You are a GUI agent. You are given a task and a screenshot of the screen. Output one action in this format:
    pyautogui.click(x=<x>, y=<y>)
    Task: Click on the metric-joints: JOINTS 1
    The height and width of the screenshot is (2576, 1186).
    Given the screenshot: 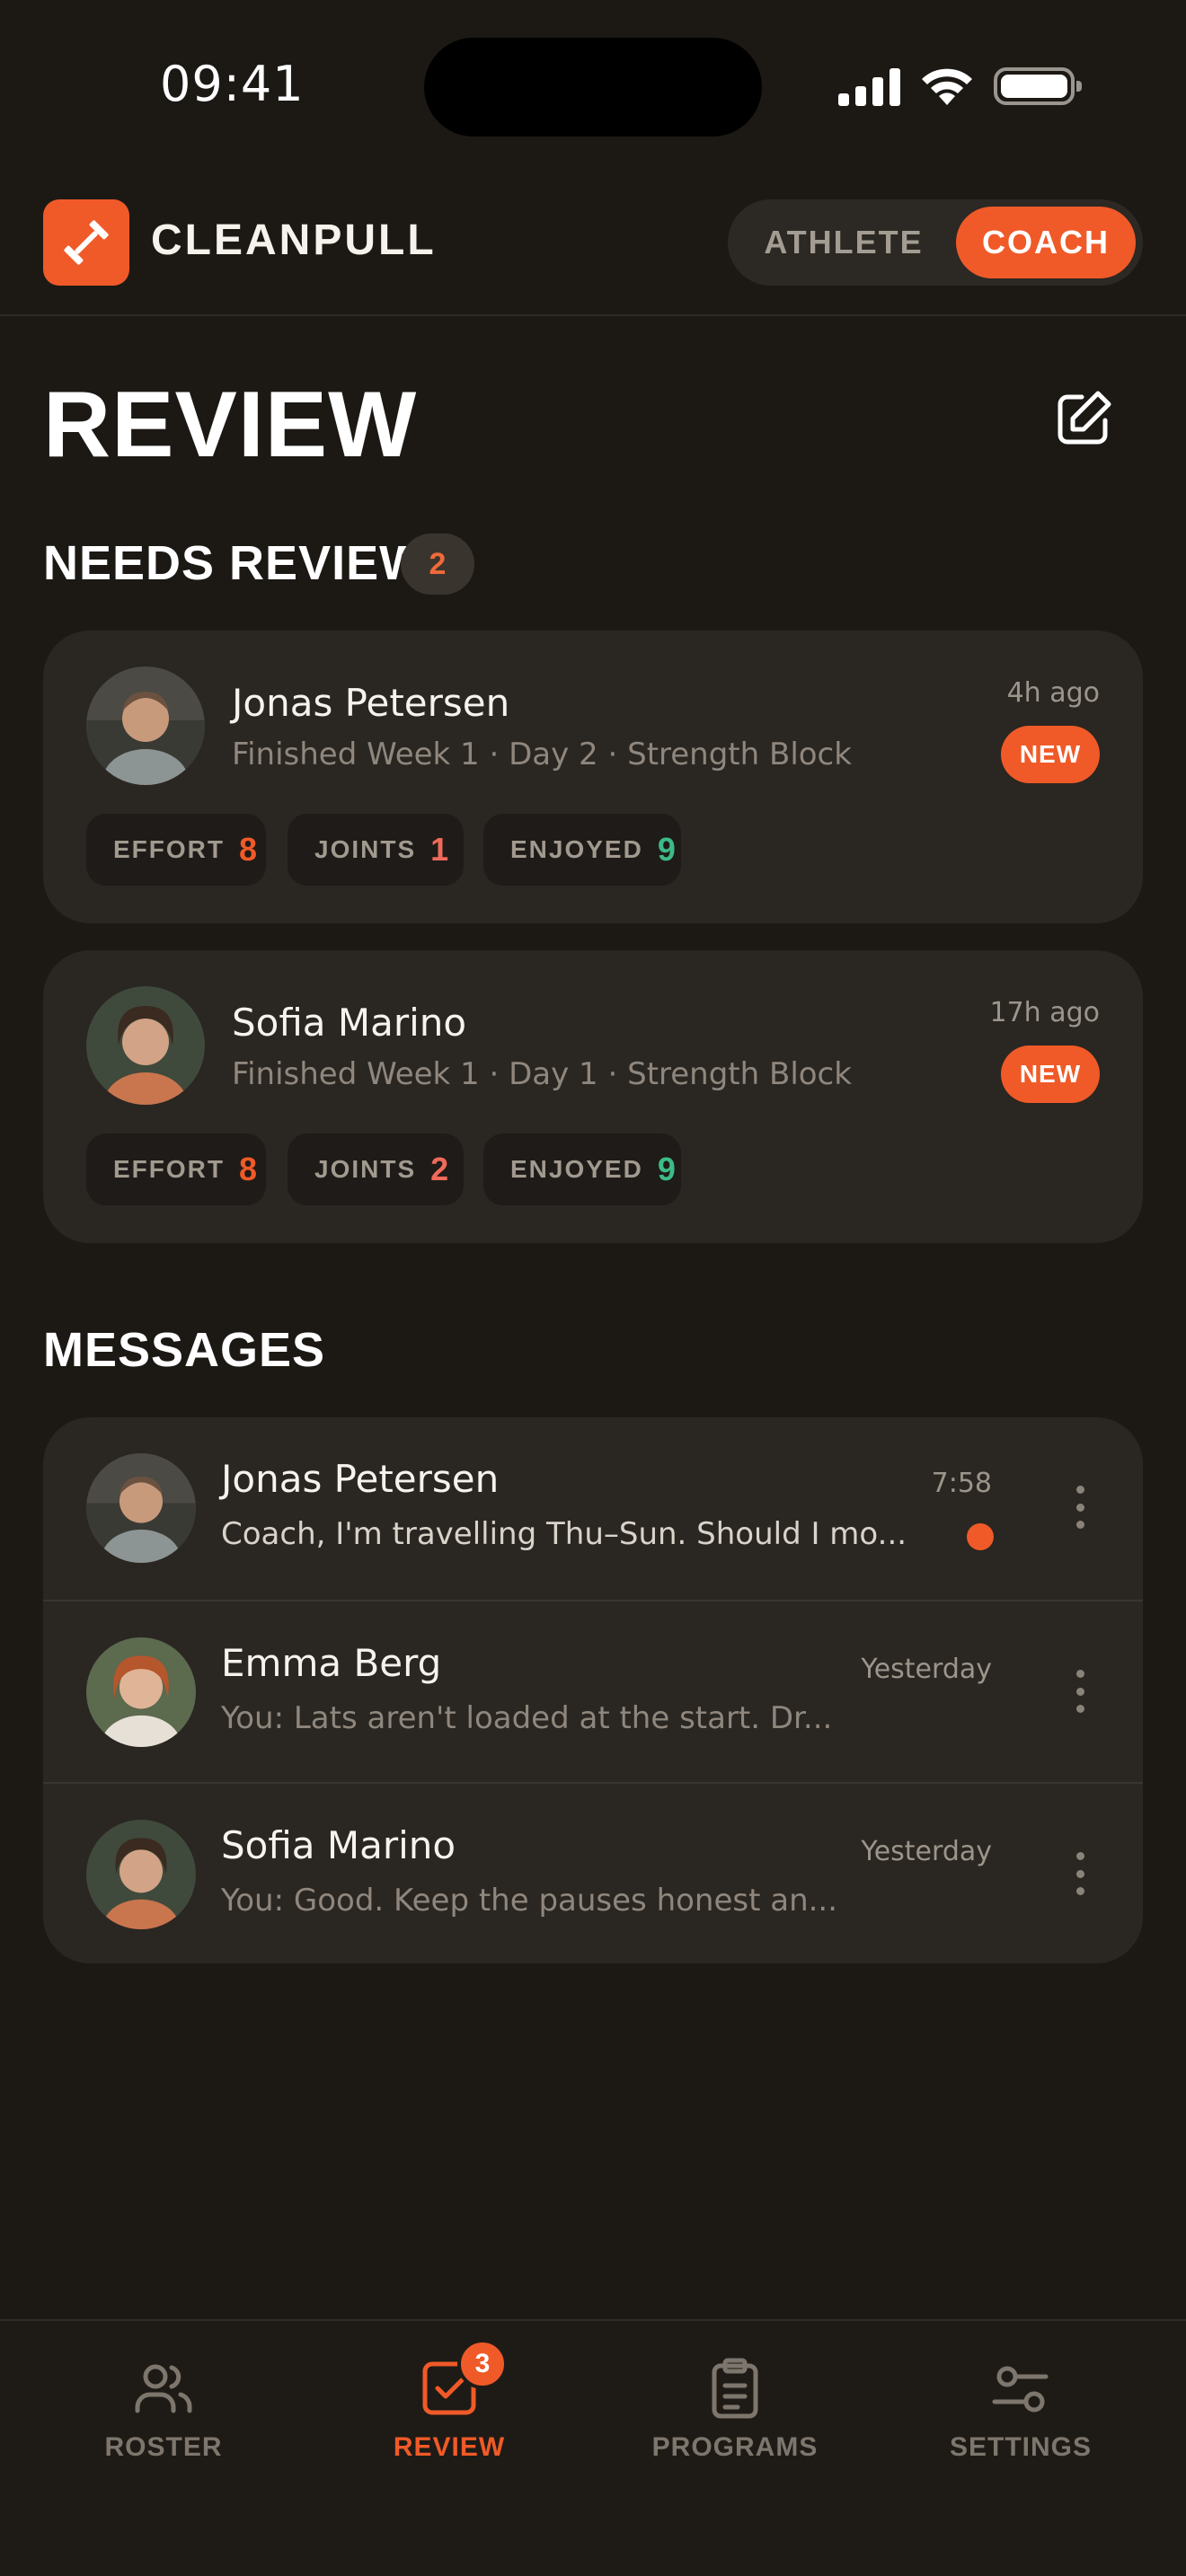 What is the action you would take?
    pyautogui.click(x=376, y=850)
    